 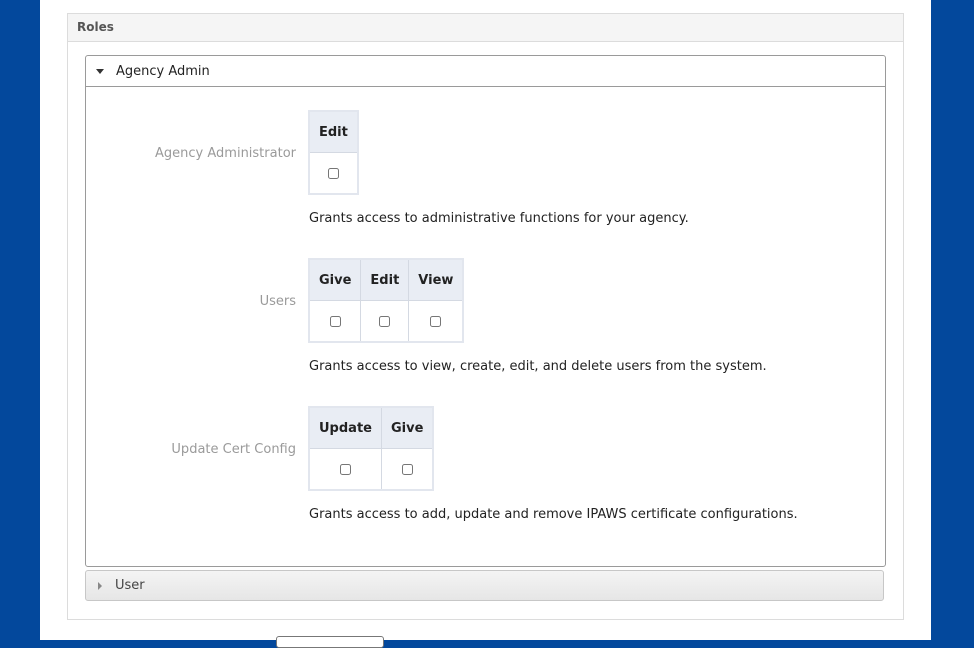 What do you see at coordinates (484, 585) in the screenshot?
I see `user-accordion-header: User` at bounding box center [484, 585].